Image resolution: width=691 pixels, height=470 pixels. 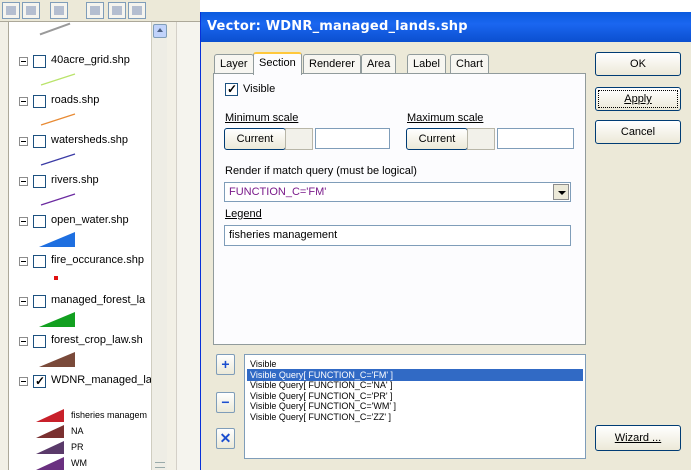 I want to click on host-toolbar, so click(x=100, y=11).